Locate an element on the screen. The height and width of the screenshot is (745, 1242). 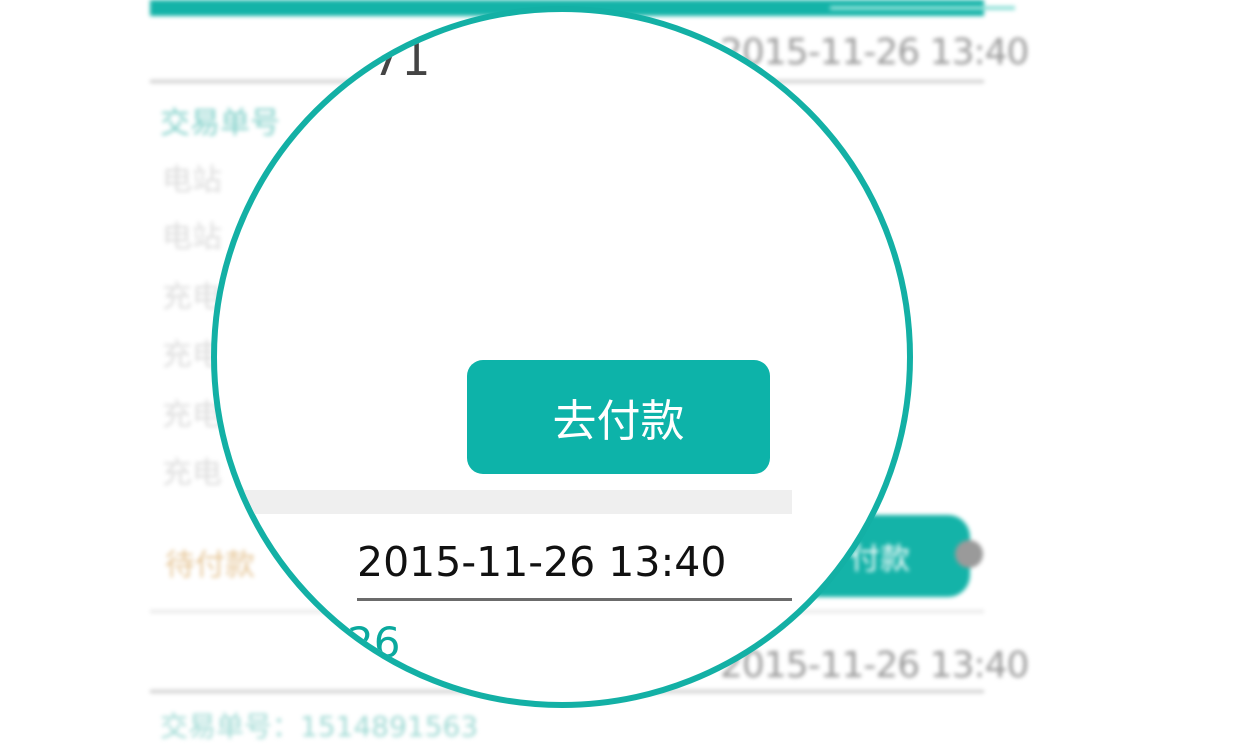
pending-payment-status: 待付款 is located at coordinates (210, 565).